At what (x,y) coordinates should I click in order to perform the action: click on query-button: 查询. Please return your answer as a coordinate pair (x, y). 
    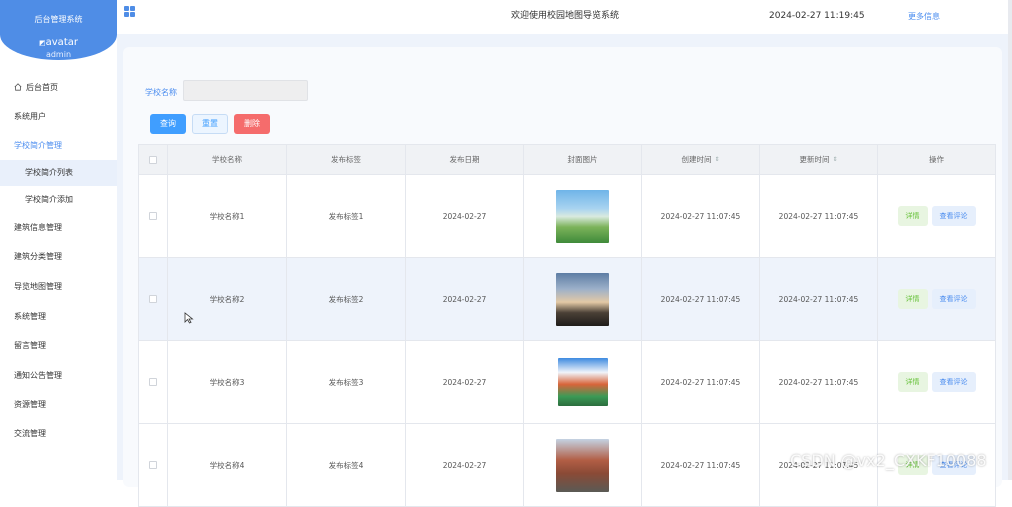
    Looking at the image, I should click on (168, 124).